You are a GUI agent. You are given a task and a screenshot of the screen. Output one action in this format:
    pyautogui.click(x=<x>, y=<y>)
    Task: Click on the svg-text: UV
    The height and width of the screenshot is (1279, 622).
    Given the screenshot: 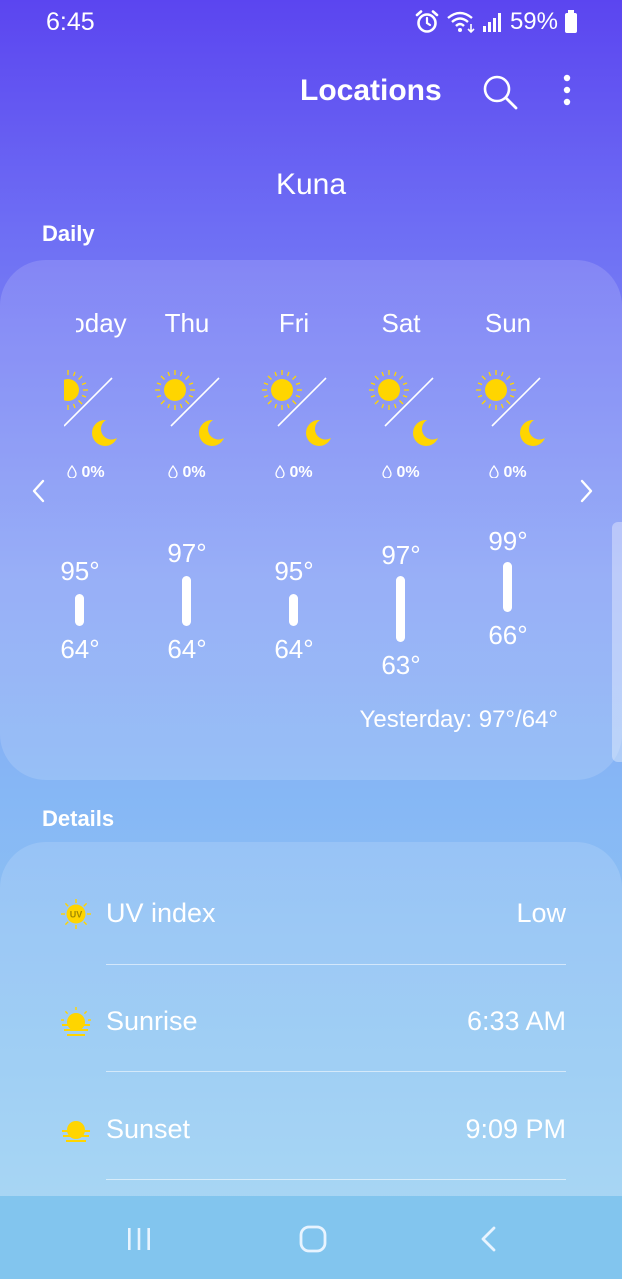 What is the action you would take?
    pyautogui.click(x=76, y=915)
    